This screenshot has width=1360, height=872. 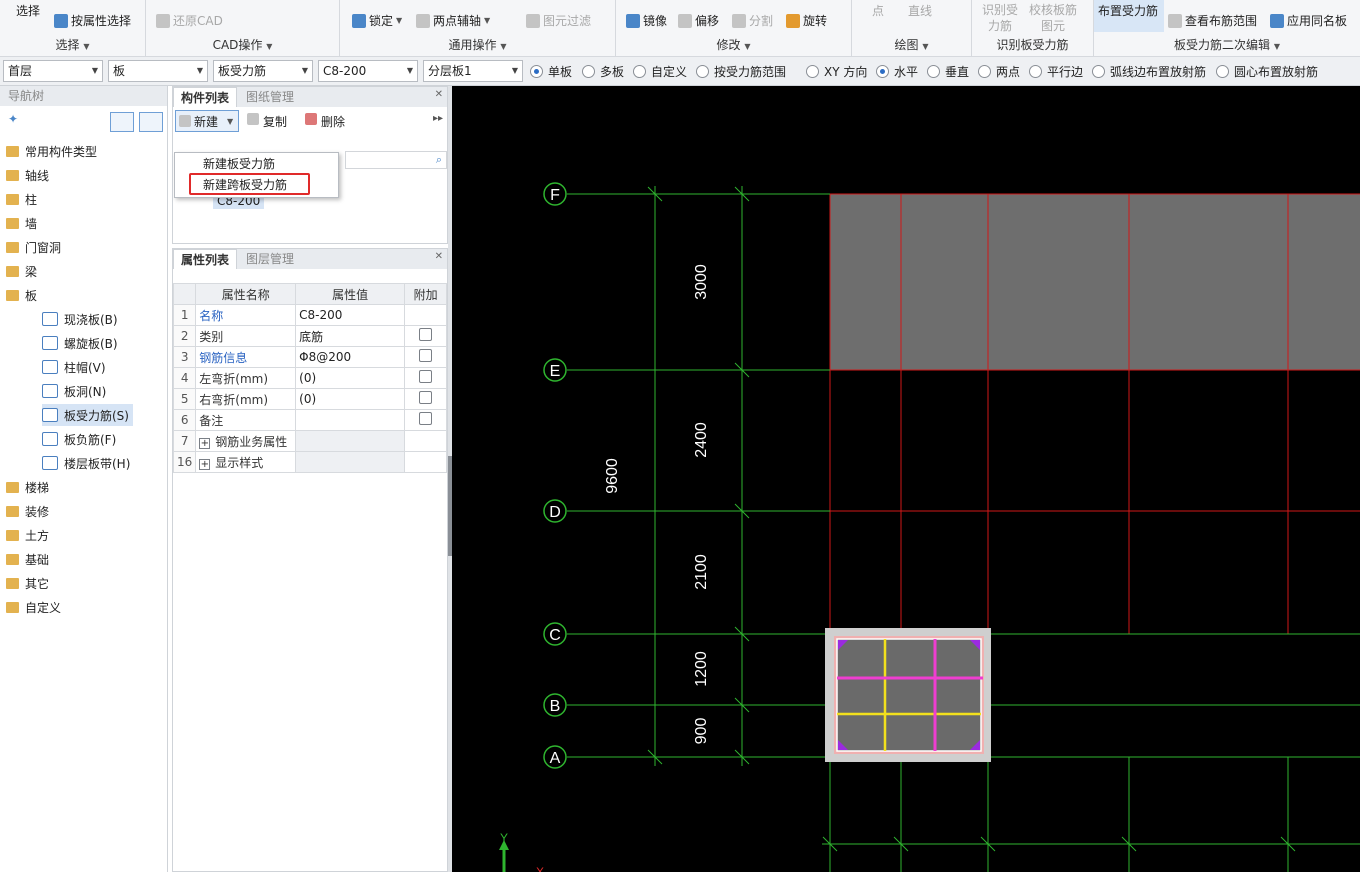 I want to click on view-range-button: 查看布筋范围, so click(x=1212, y=20).